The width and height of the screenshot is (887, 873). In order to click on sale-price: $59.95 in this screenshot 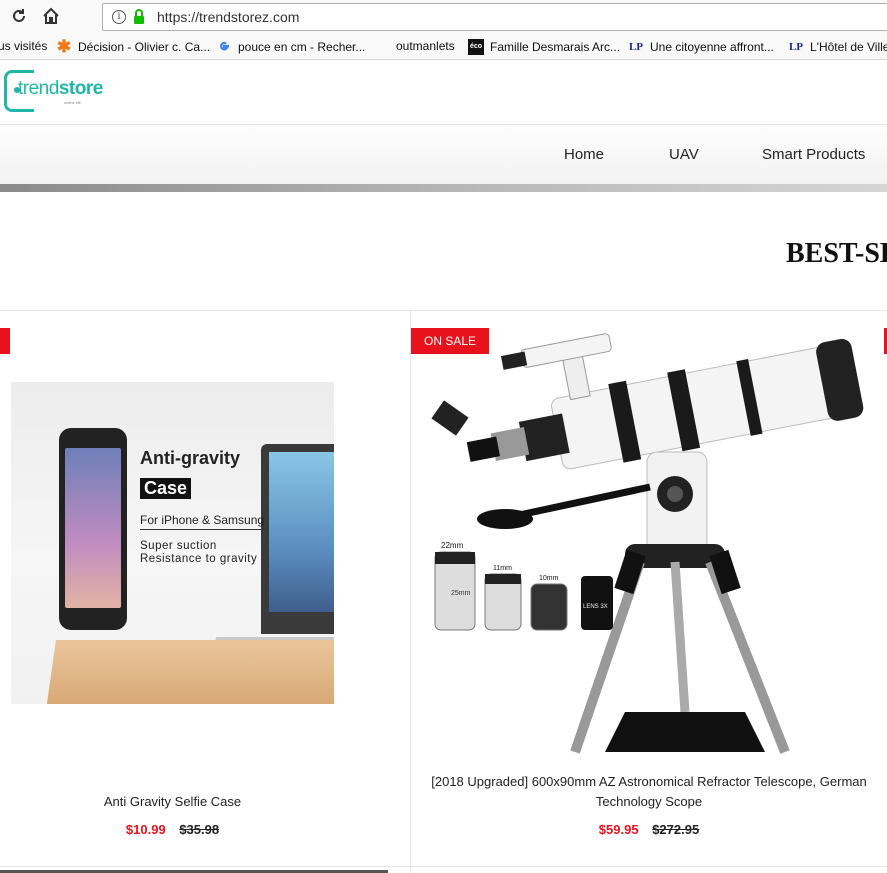, I will do `click(618, 829)`.